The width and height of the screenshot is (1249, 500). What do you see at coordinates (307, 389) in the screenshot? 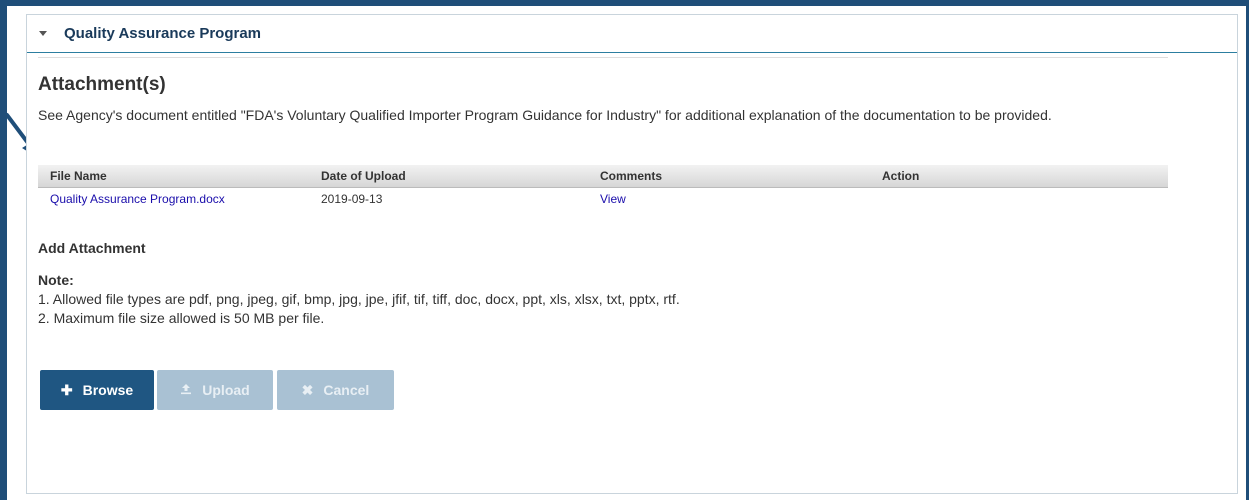
I see `close-icon: ✖` at bounding box center [307, 389].